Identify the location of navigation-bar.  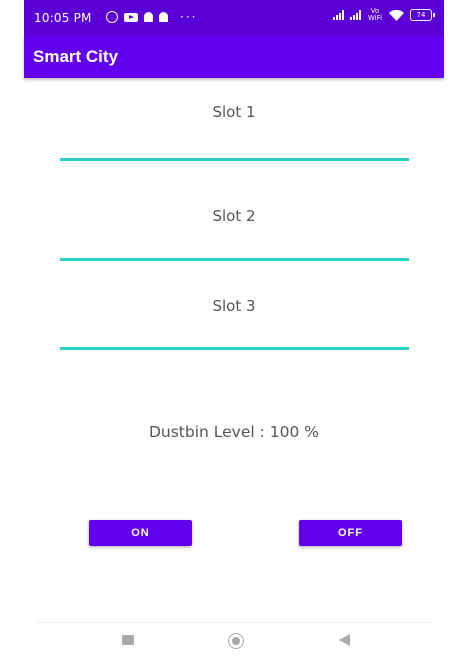
(234, 642).